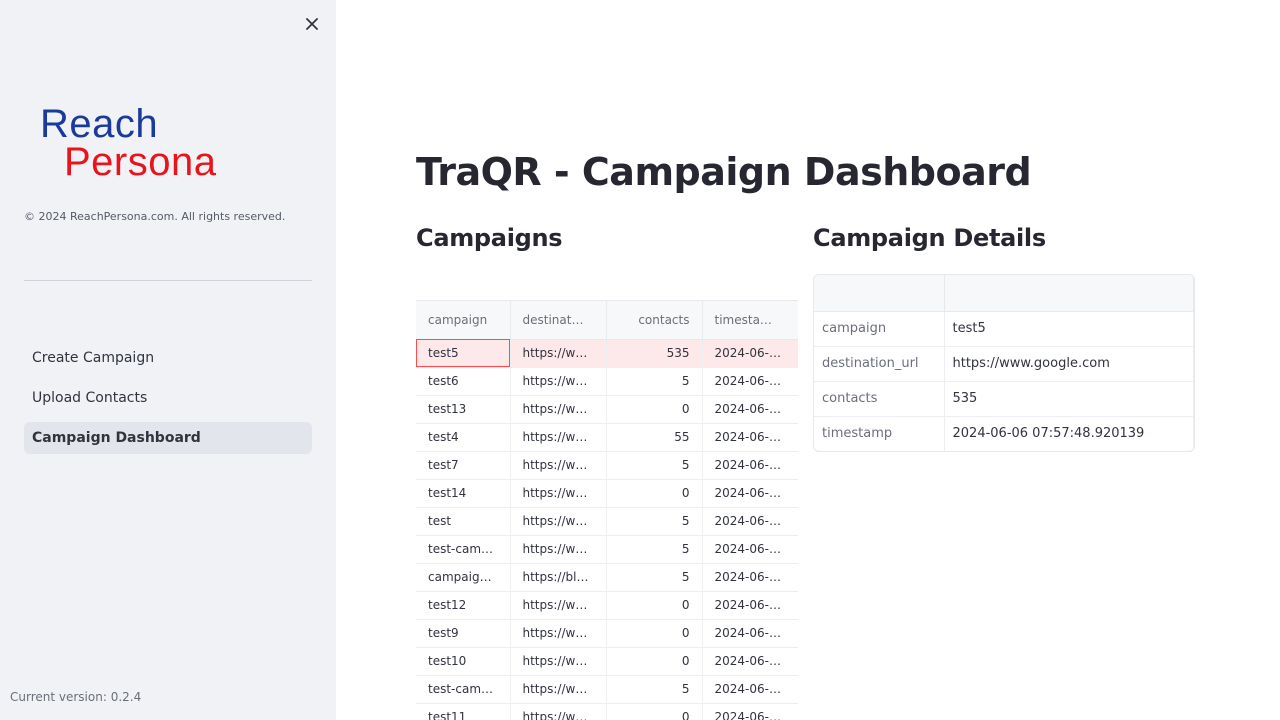 Image resolution: width=1280 pixels, height=720 pixels. What do you see at coordinates (312, 24) in the screenshot?
I see `close-sidebar-button` at bounding box center [312, 24].